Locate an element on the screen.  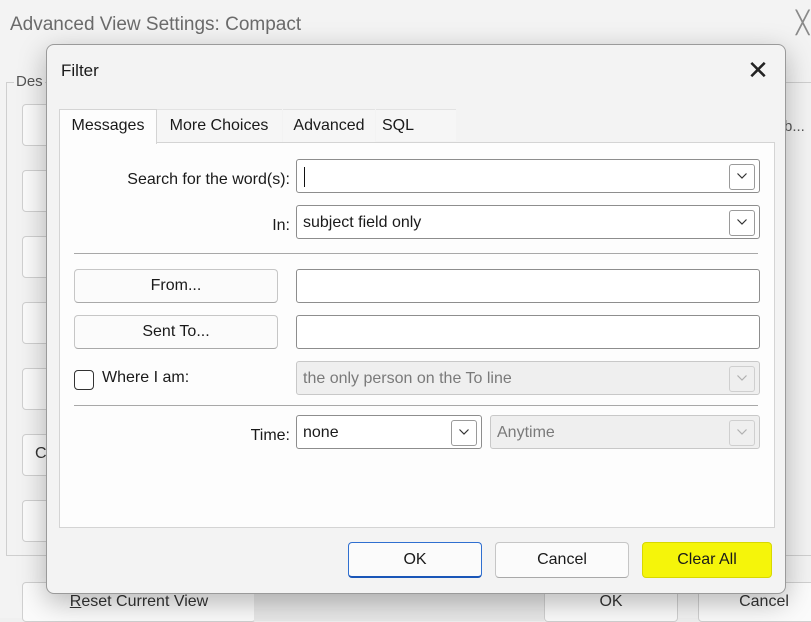
text-cursor is located at coordinates (304, 177).